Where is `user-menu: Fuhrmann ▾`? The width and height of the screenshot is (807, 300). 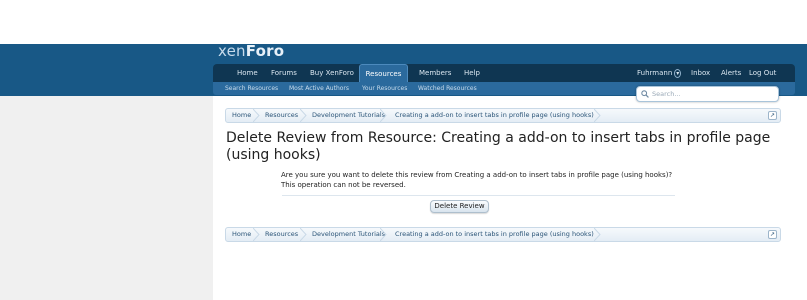
user-menu: Fuhrmann ▾ is located at coordinates (659, 73).